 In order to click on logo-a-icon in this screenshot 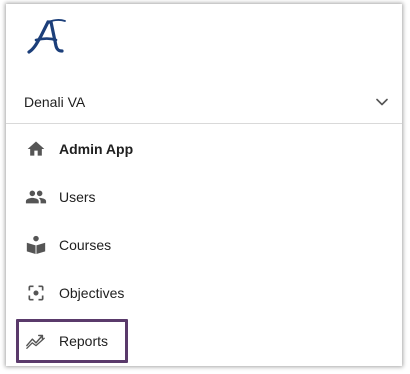, I will do `click(46, 36)`.